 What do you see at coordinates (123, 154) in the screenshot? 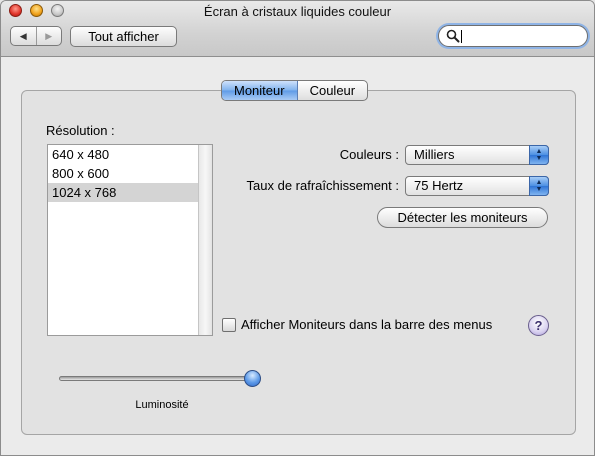
I see `list-item: 640 x 480` at bounding box center [123, 154].